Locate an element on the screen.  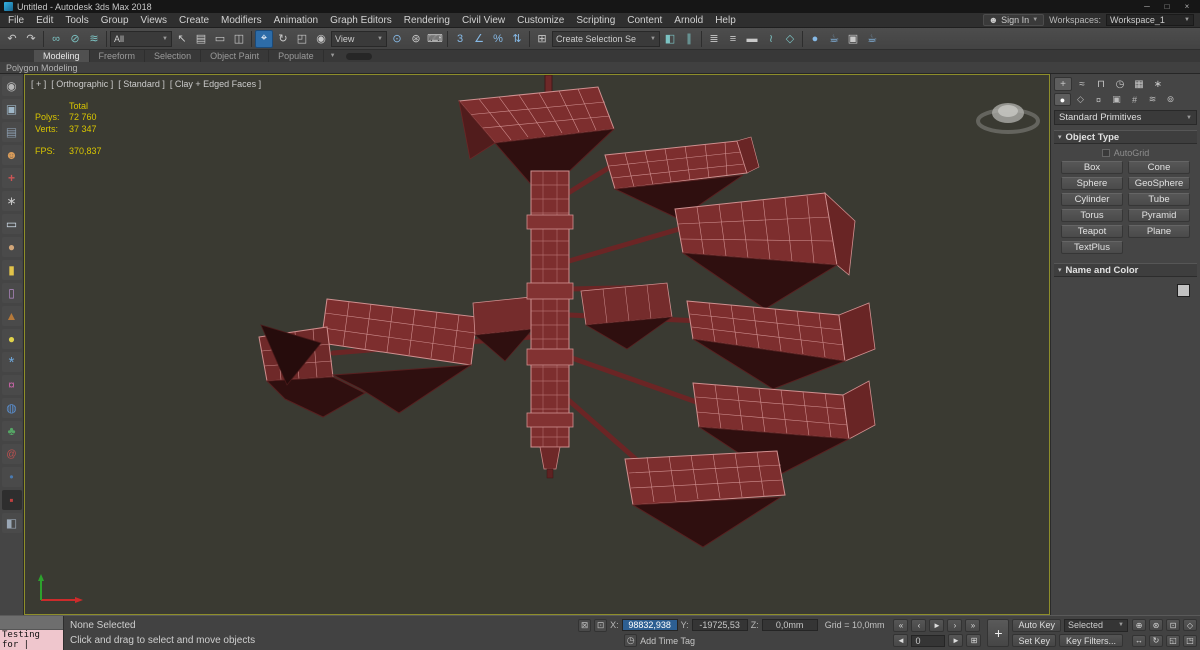
percent-snap-icon: % is located at coordinates (498, 39).